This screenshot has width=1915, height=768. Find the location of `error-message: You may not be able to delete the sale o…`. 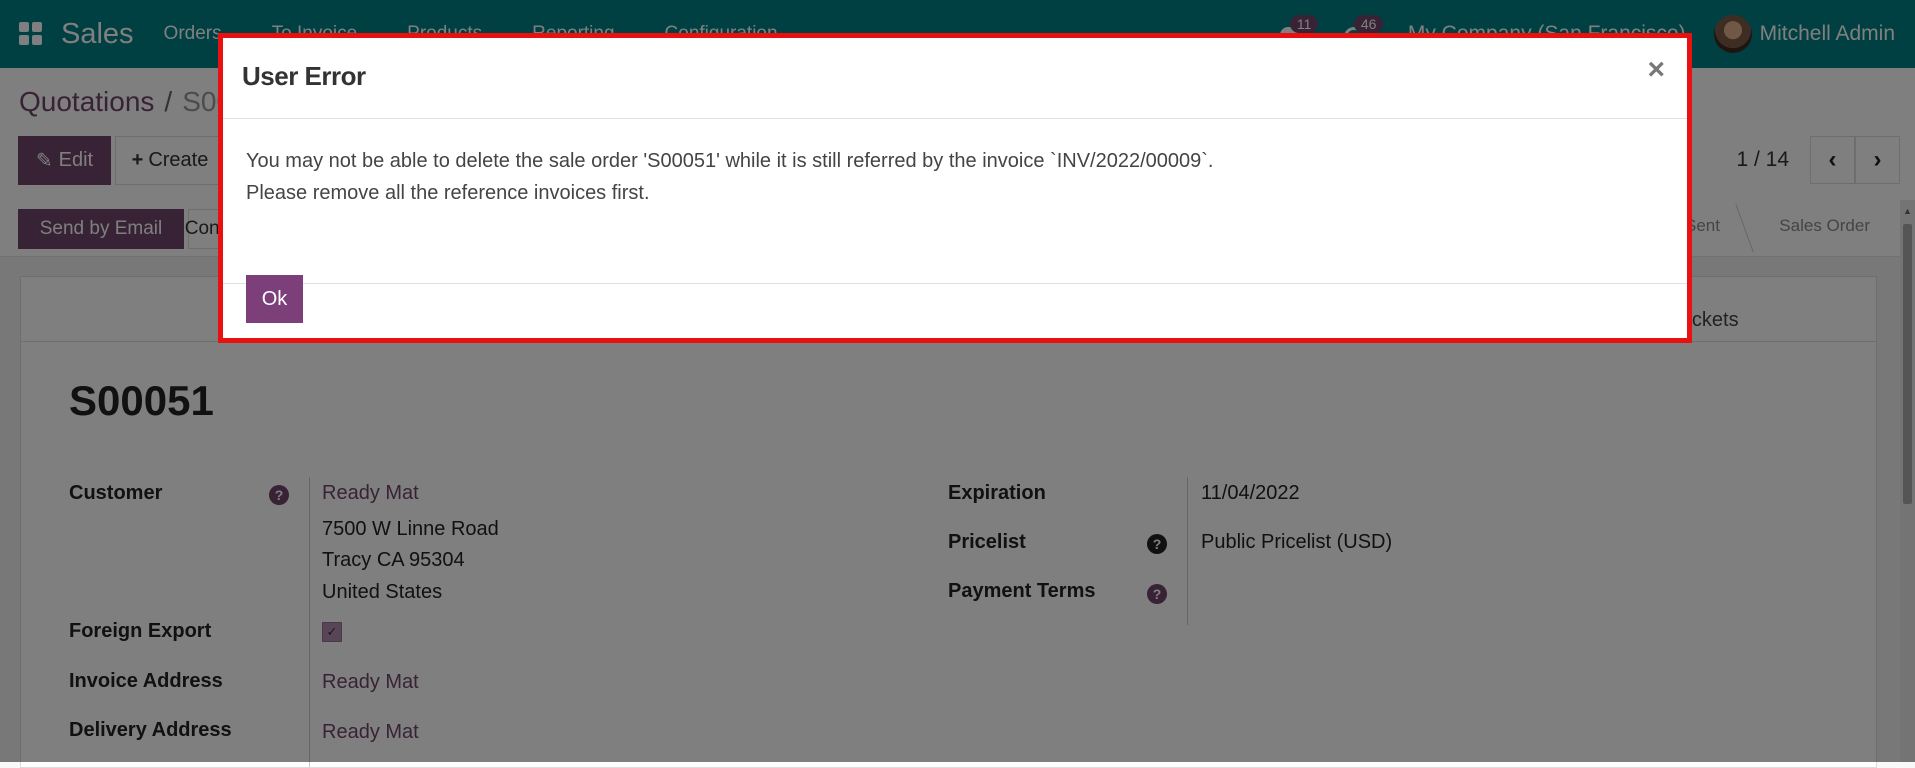

error-message: You may not be able to delete the sale o… is located at coordinates (729, 177).